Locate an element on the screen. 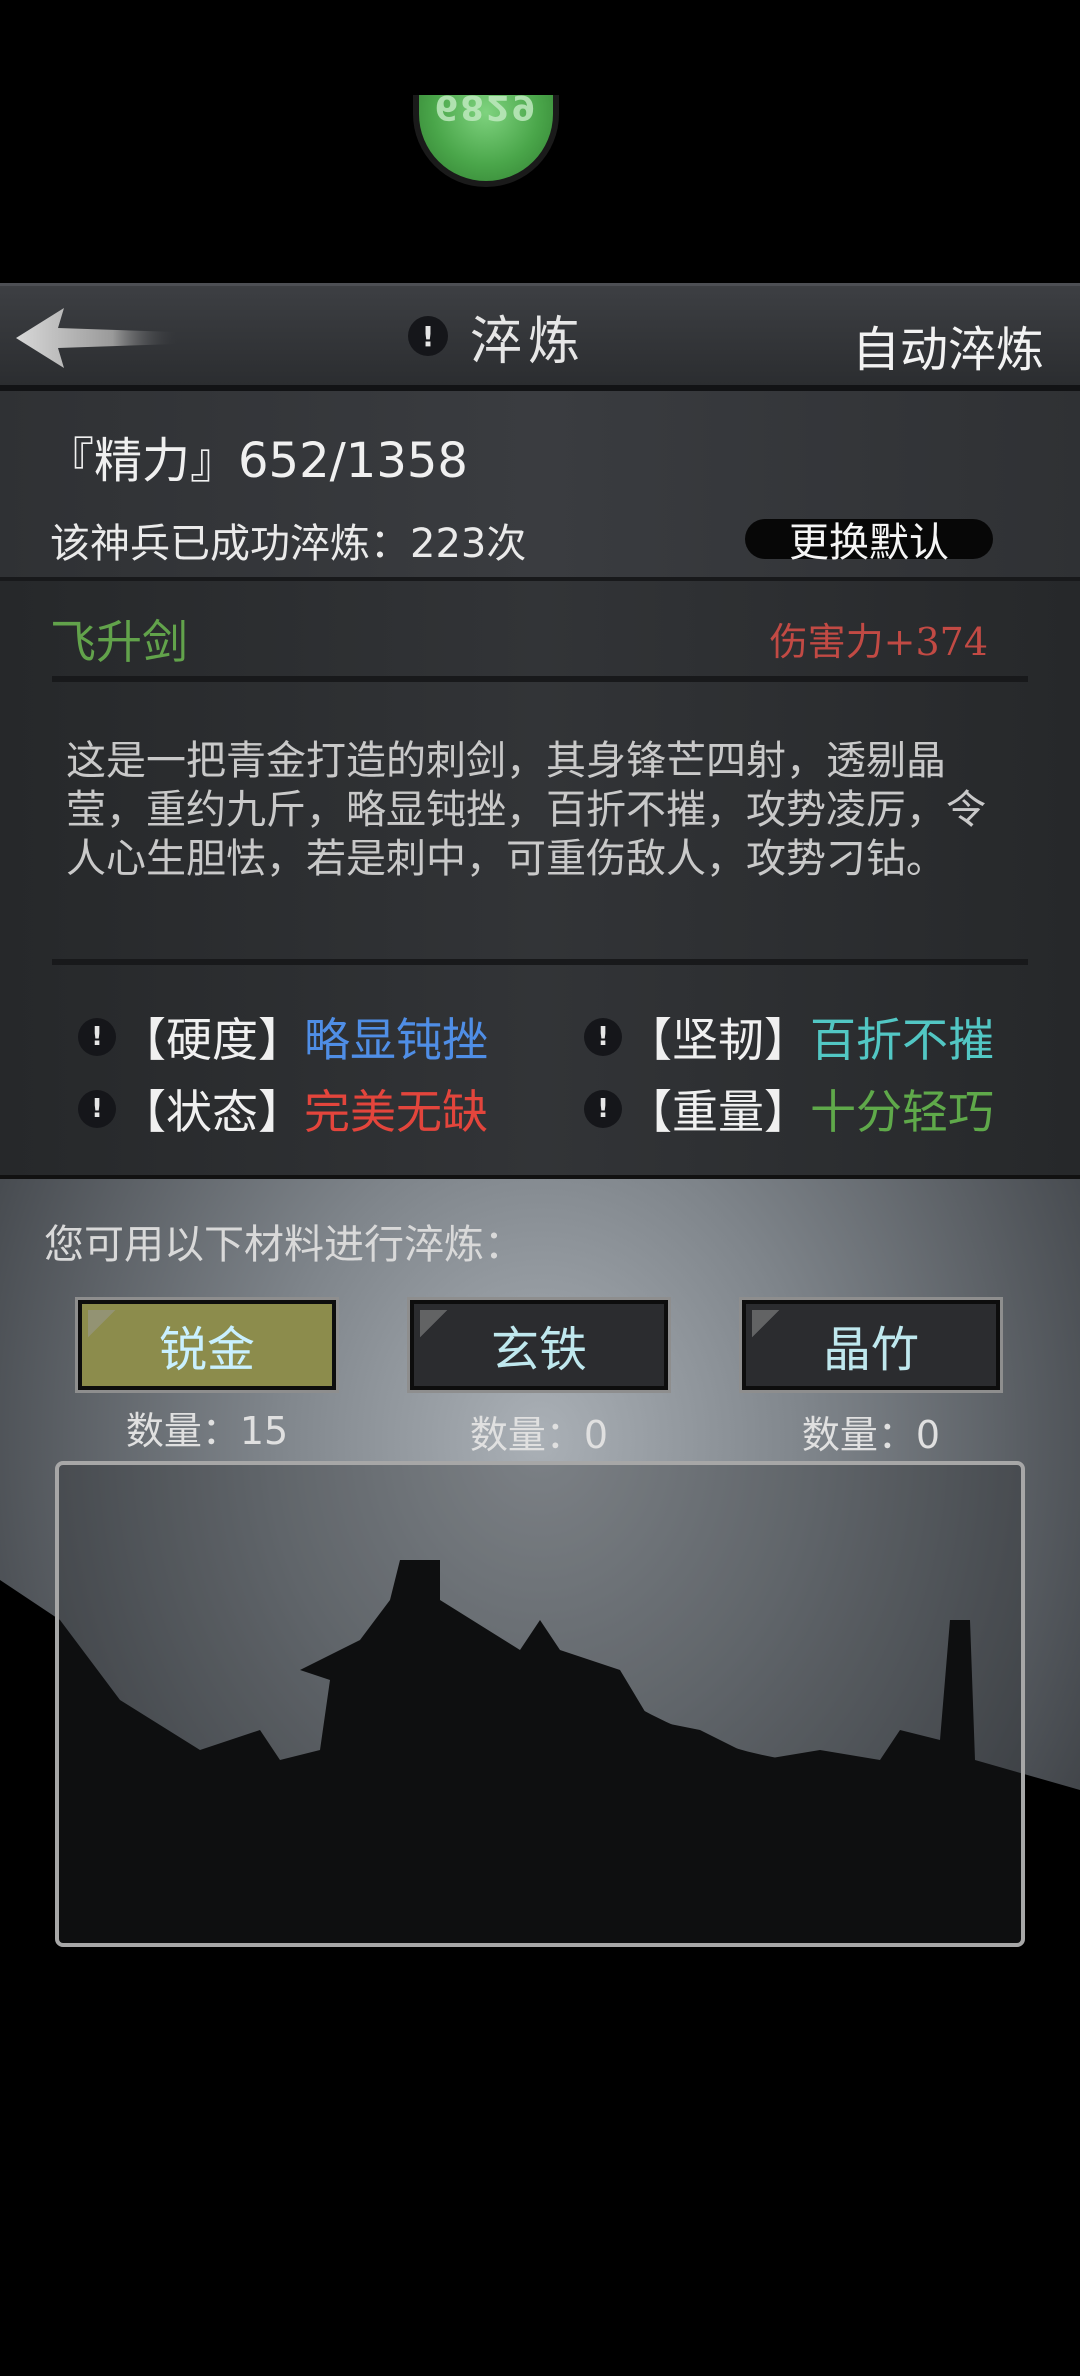 The height and width of the screenshot is (2376, 1080). attribute-value: 略显钝挫 is located at coordinates (396, 1040).